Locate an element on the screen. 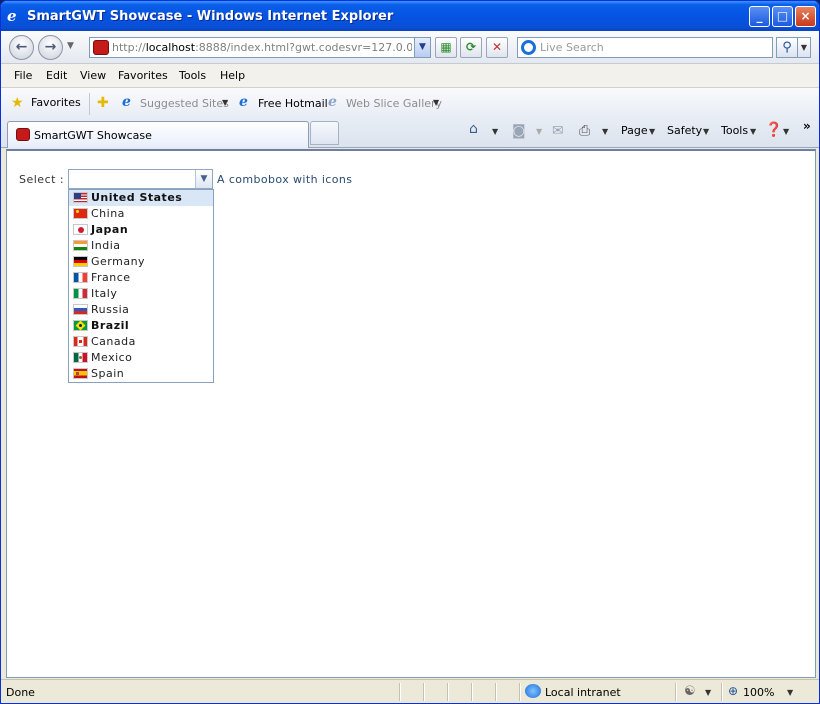  list-item-label: Russia is located at coordinates (110, 309).